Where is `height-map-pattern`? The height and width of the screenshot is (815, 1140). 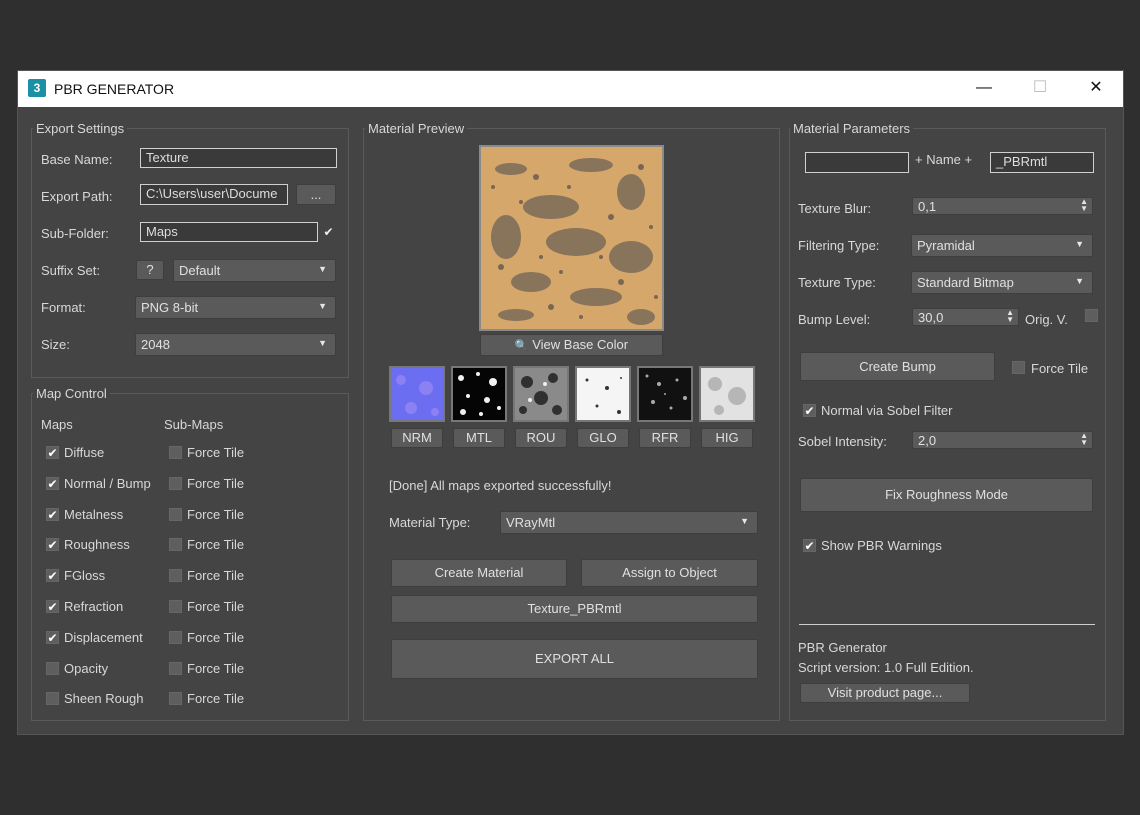 height-map-pattern is located at coordinates (727, 394).